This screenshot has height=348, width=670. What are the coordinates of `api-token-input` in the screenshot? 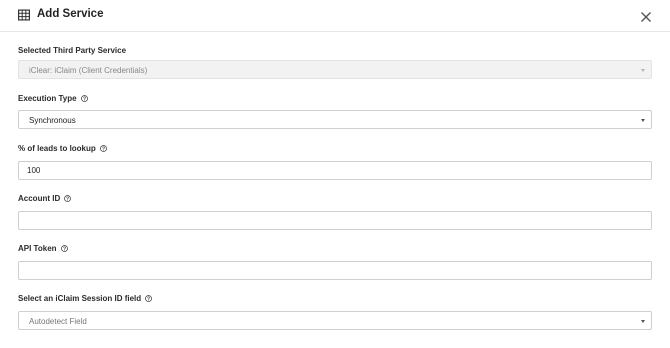 It's located at (335, 270).